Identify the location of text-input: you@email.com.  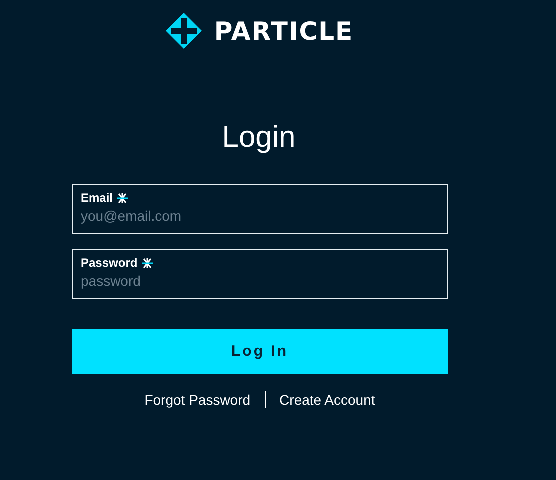
(260, 216).